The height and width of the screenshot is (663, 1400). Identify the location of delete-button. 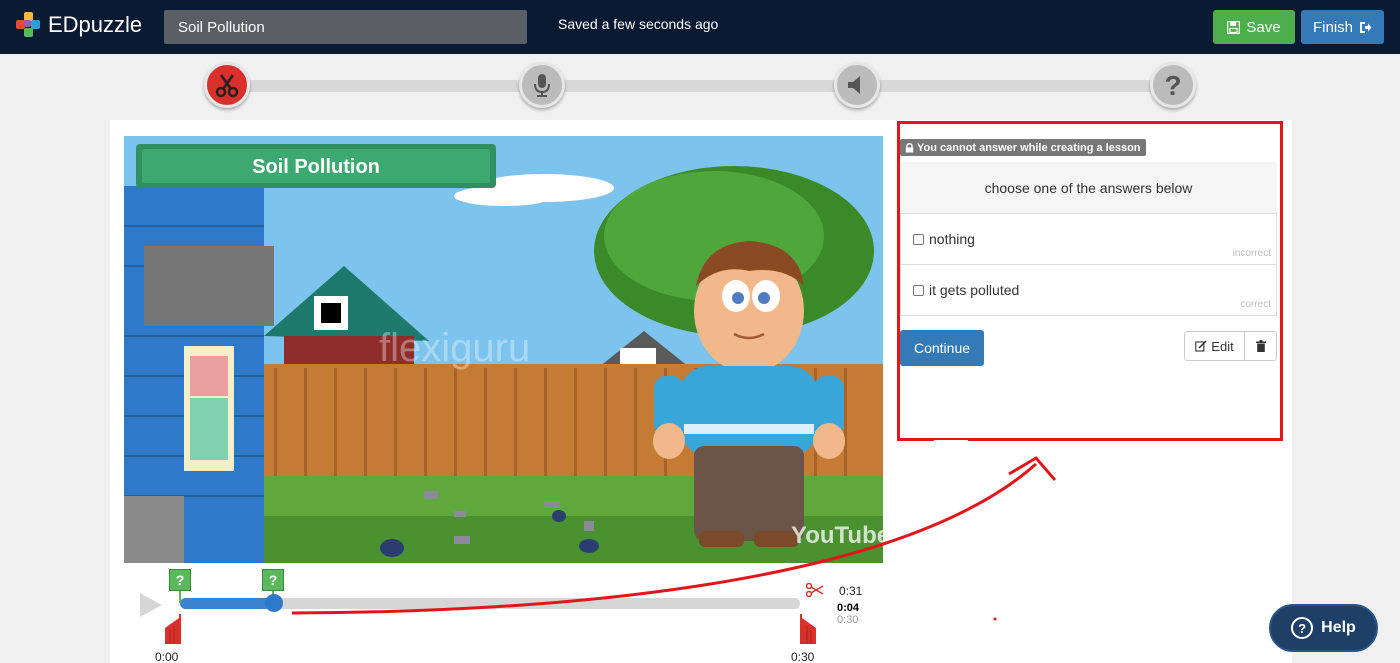
(1260, 346).